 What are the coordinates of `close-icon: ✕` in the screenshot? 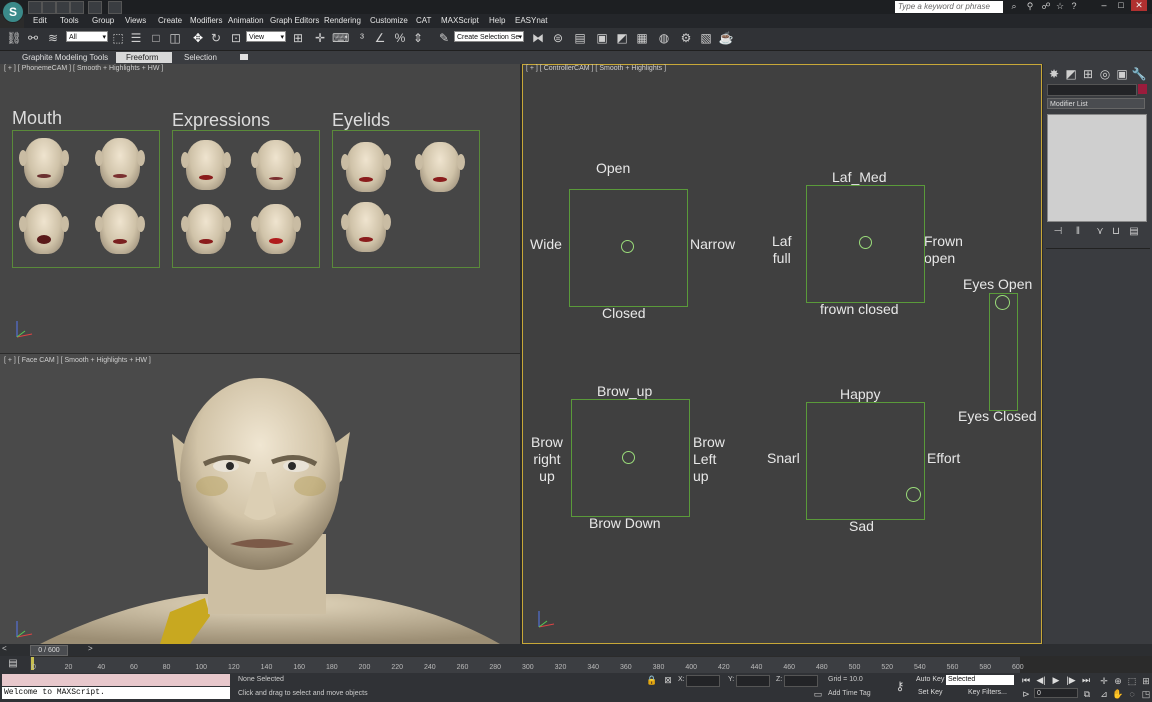 It's located at (1139, 5).